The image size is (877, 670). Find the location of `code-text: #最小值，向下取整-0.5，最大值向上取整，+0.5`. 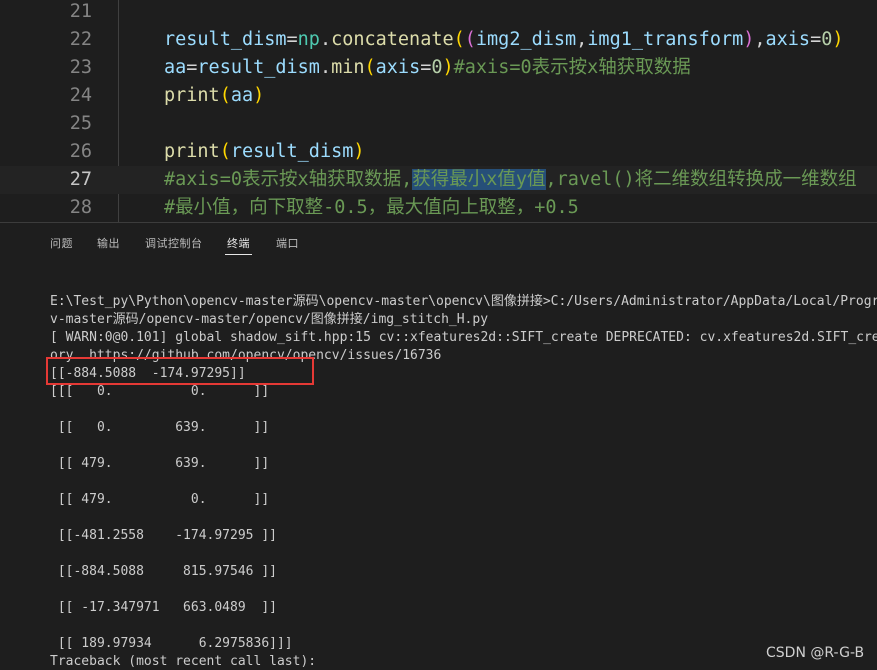

code-text: #最小值，向下取整-0.5，最大值向上取整，+0.5 is located at coordinates (371, 208).